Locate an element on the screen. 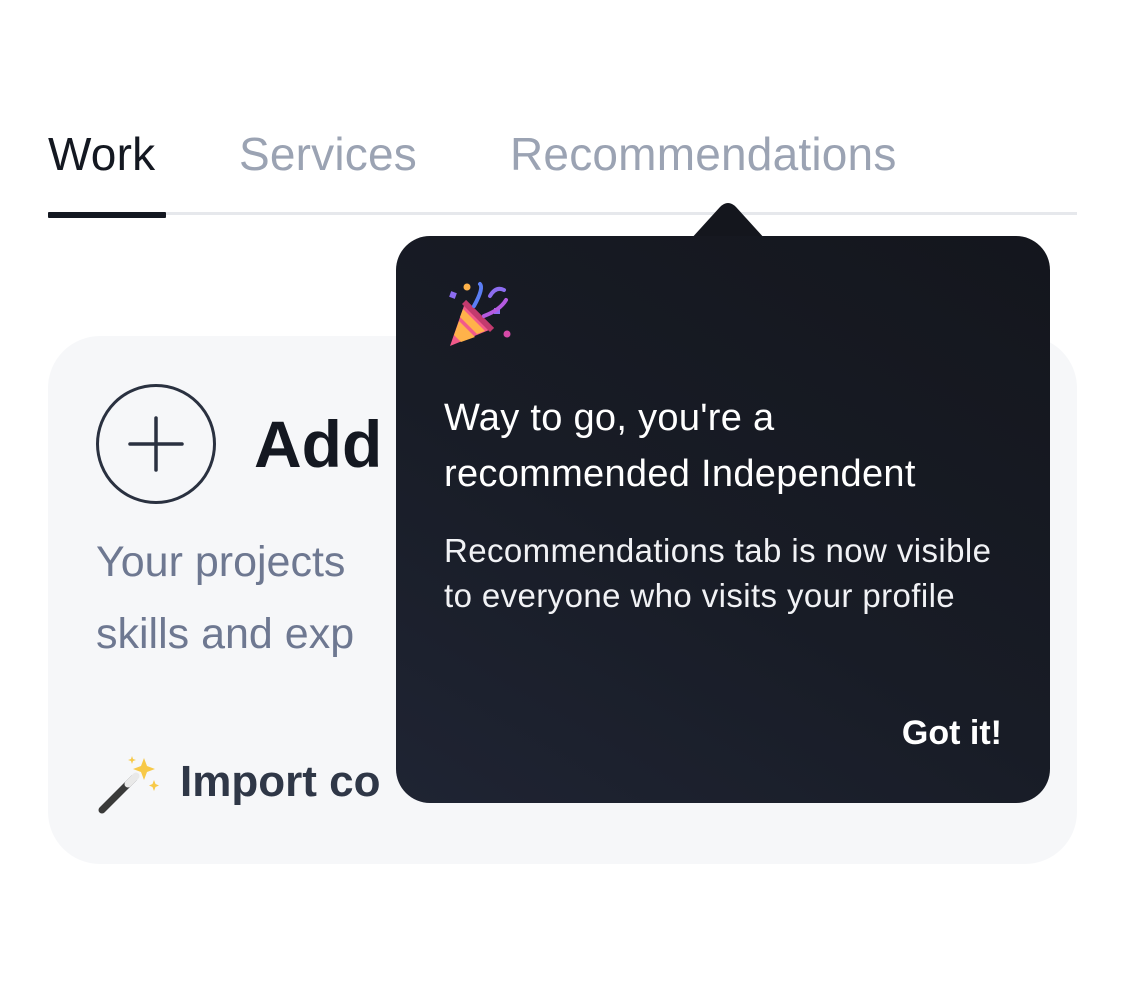 This screenshot has height=981, width=1124. got-it-button: Got it! is located at coordinates (952, 733).